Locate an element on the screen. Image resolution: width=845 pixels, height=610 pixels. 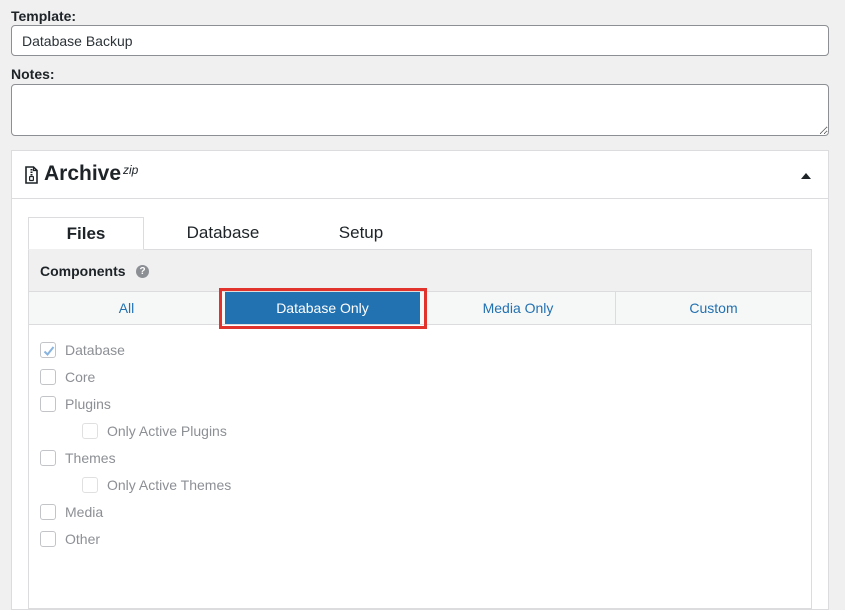
collapse-toggle is located at coordinates (806, 176).